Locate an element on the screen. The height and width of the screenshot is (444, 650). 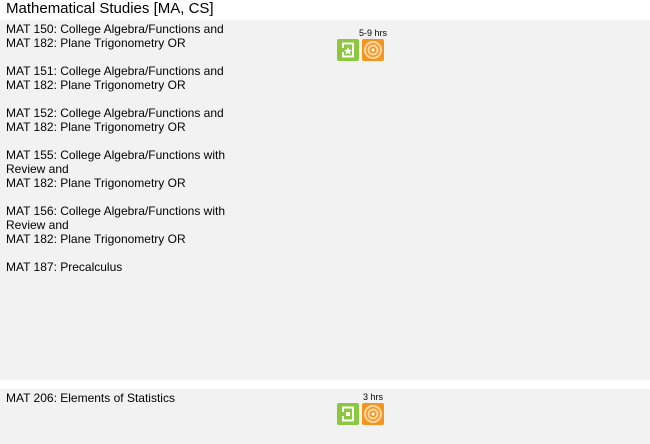
course-line: MAT 151: College Algebra/Functions and is located at coordinates (115, 71).